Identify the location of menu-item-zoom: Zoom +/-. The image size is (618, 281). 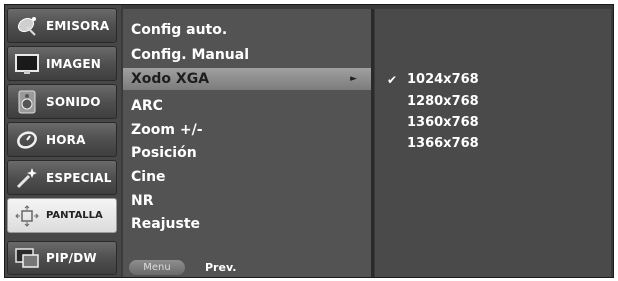
(247, 130).